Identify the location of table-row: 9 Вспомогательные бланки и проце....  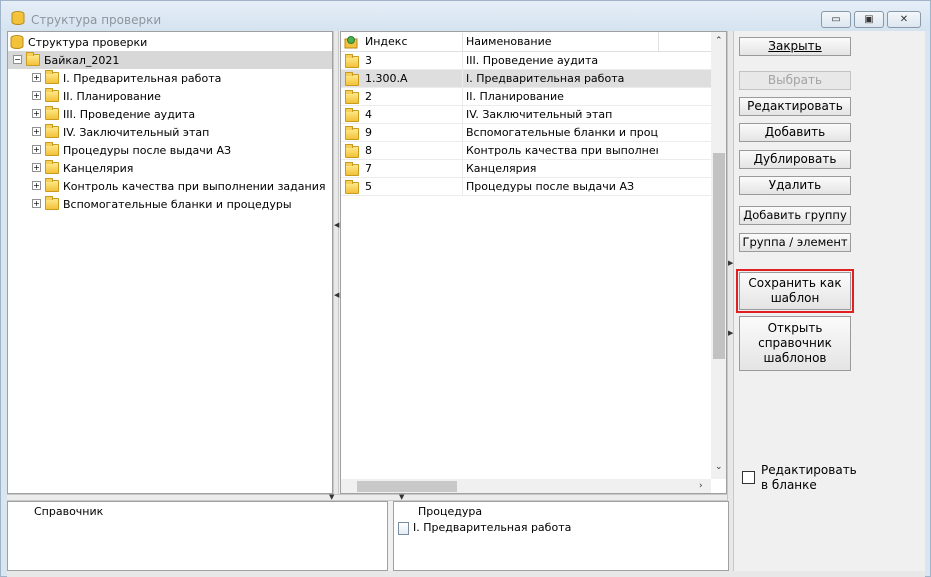
(526, 133).